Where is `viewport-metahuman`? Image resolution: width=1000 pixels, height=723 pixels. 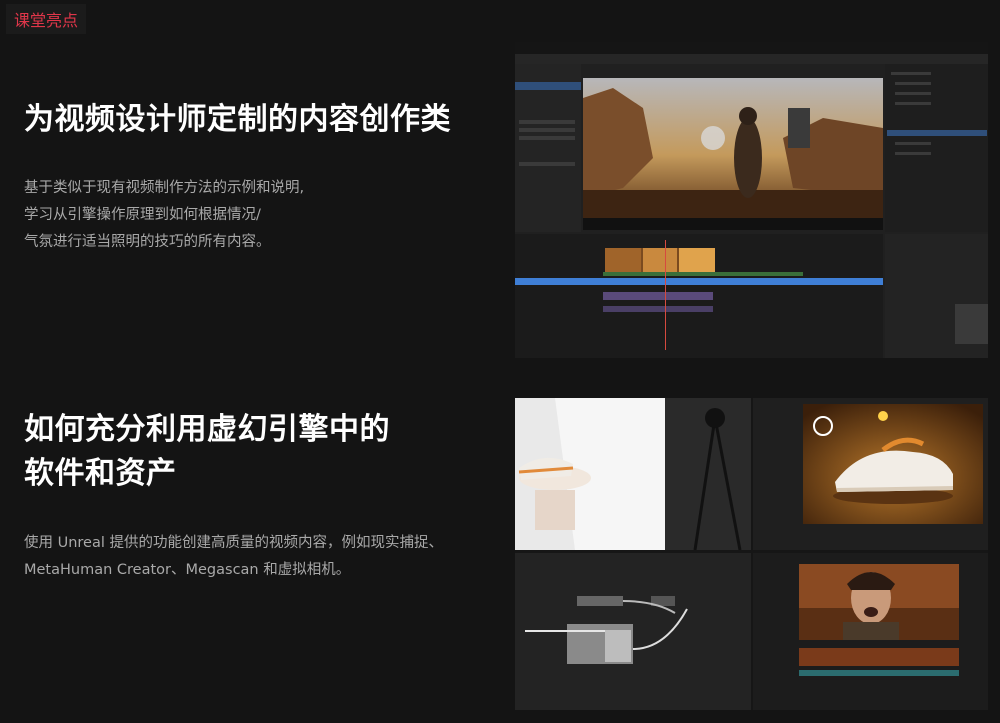
viewport-metahuman is located at coordinates (879, 602).